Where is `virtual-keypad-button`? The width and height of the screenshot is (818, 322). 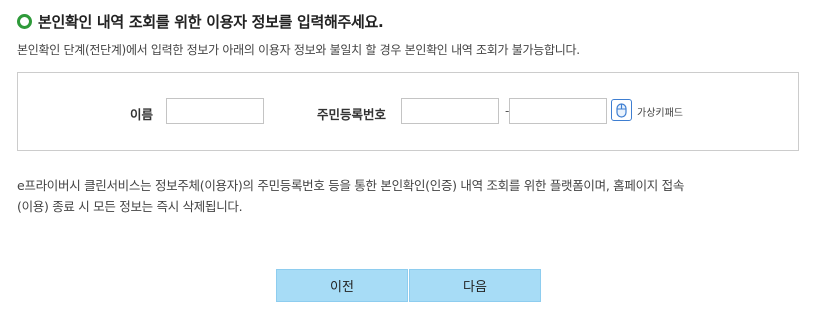
virtual-keypad-button is located at coordinates (621, 110).